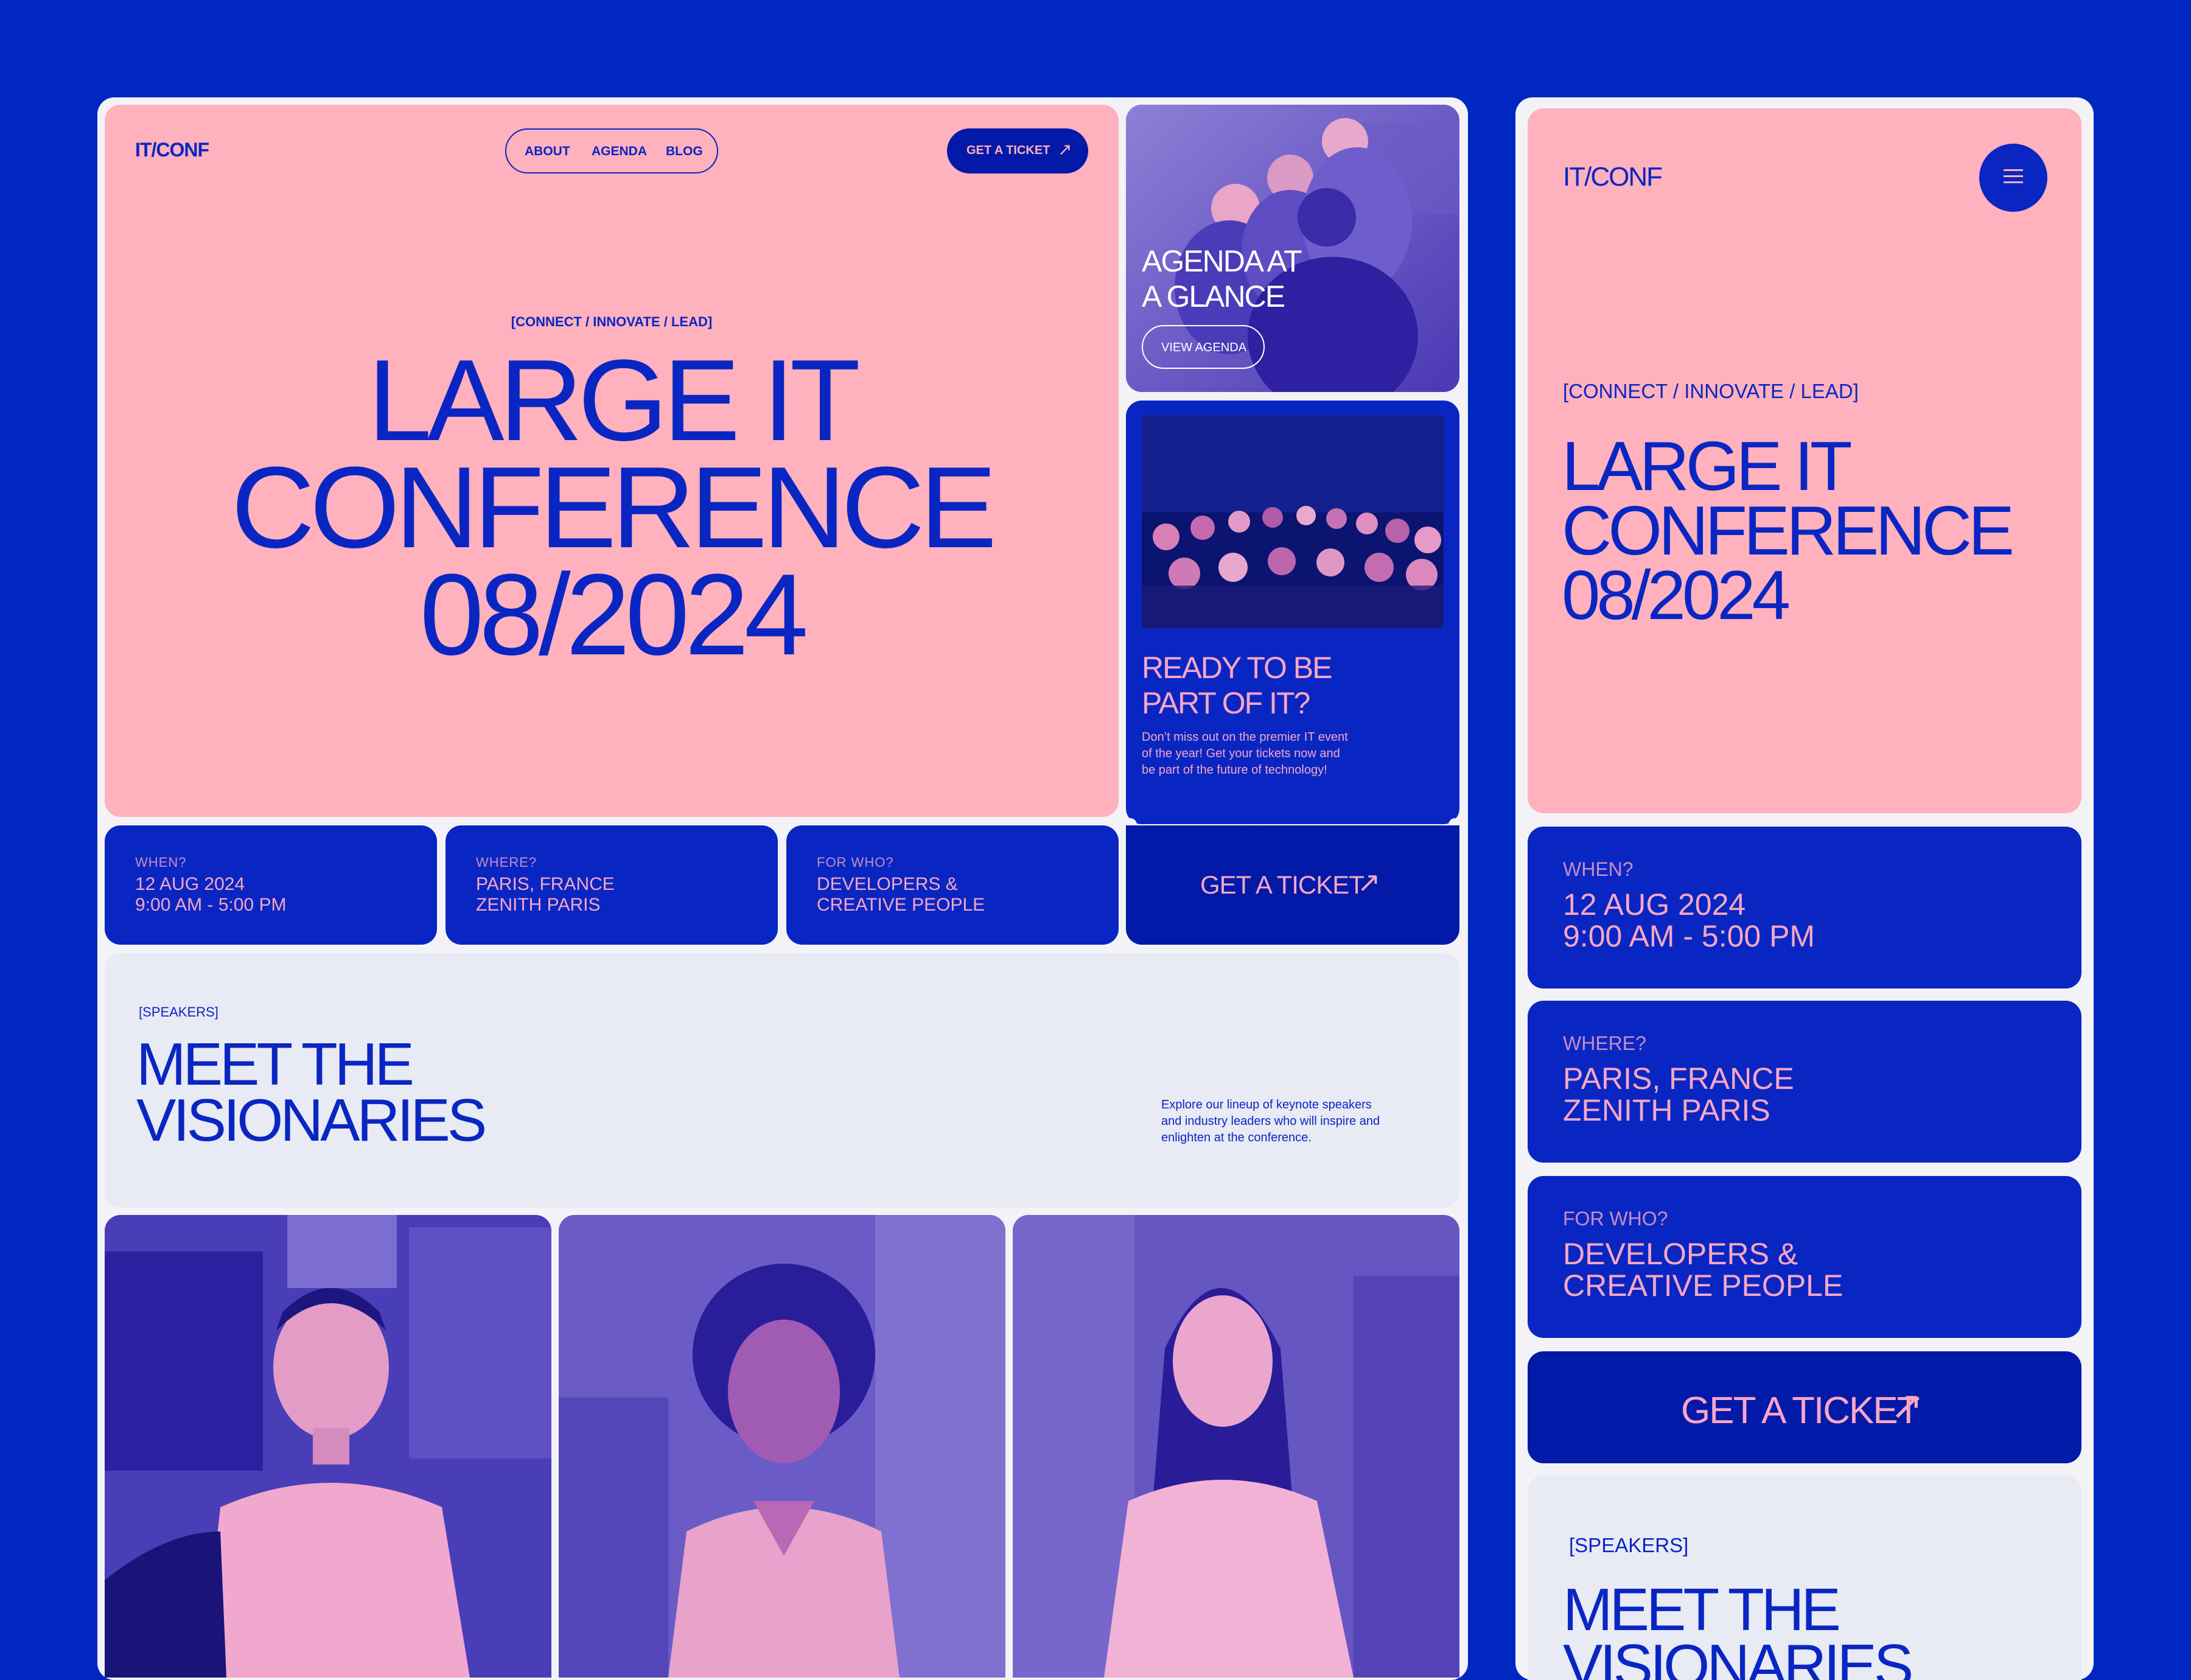 Image resolution: width=2191 pixels, height=1680 pixels. What do you see at coordinates (1654, 904) in the screenshot?
I see `mobile-when-line-1: 12 AUG 2024` at bounding box center [1654, 904].